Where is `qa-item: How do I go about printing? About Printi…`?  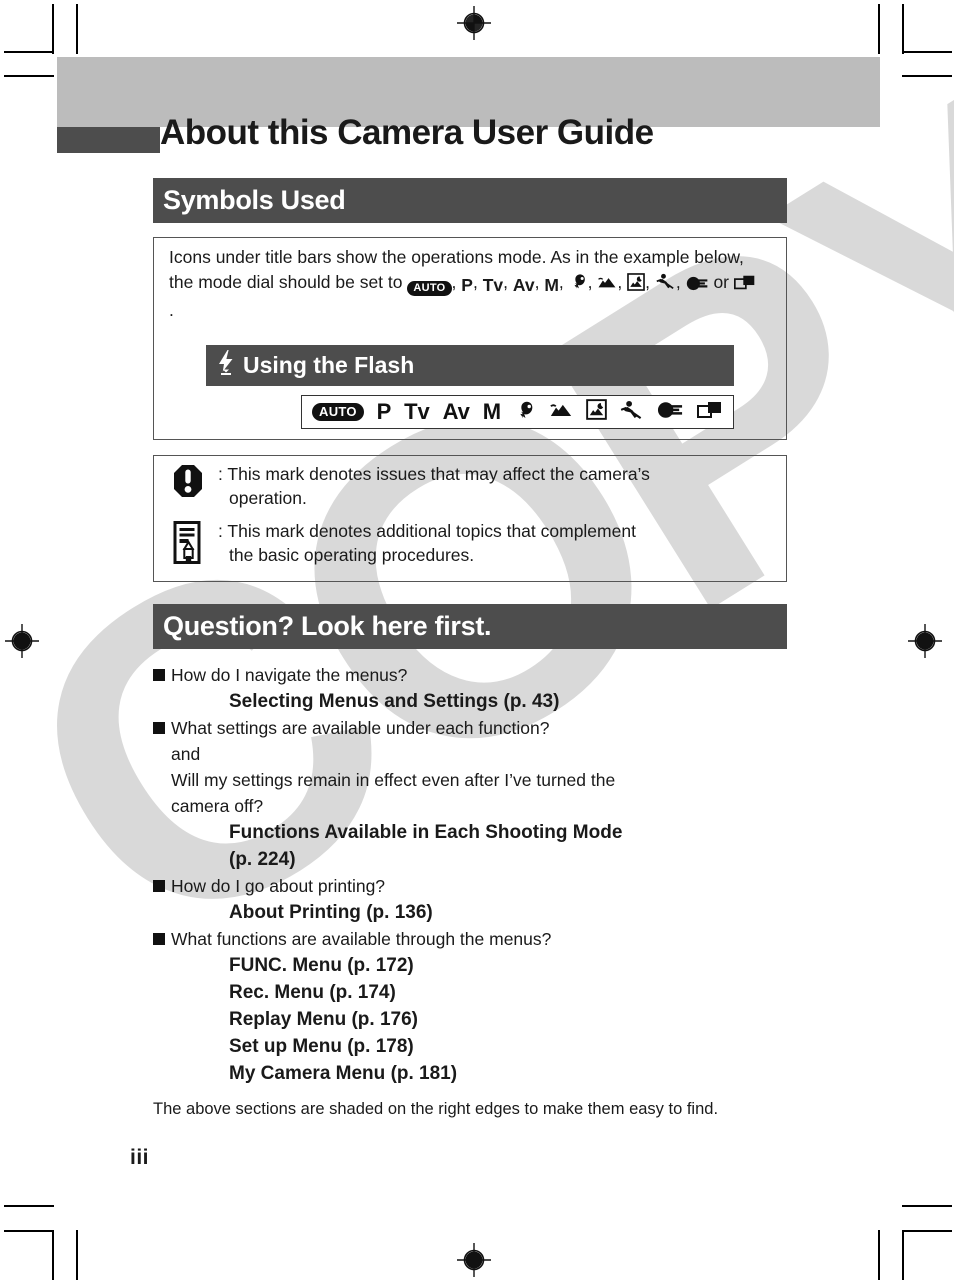
qa-item: How do I go about printing? About Printi… is located at coordinates (473, 899).